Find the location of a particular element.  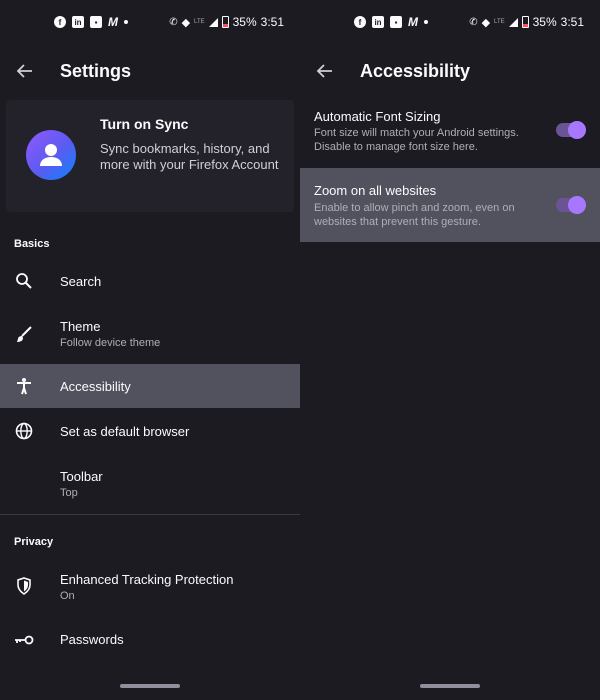

pref-title: Automatic Font Sizing is located at coordinates (377, 116).